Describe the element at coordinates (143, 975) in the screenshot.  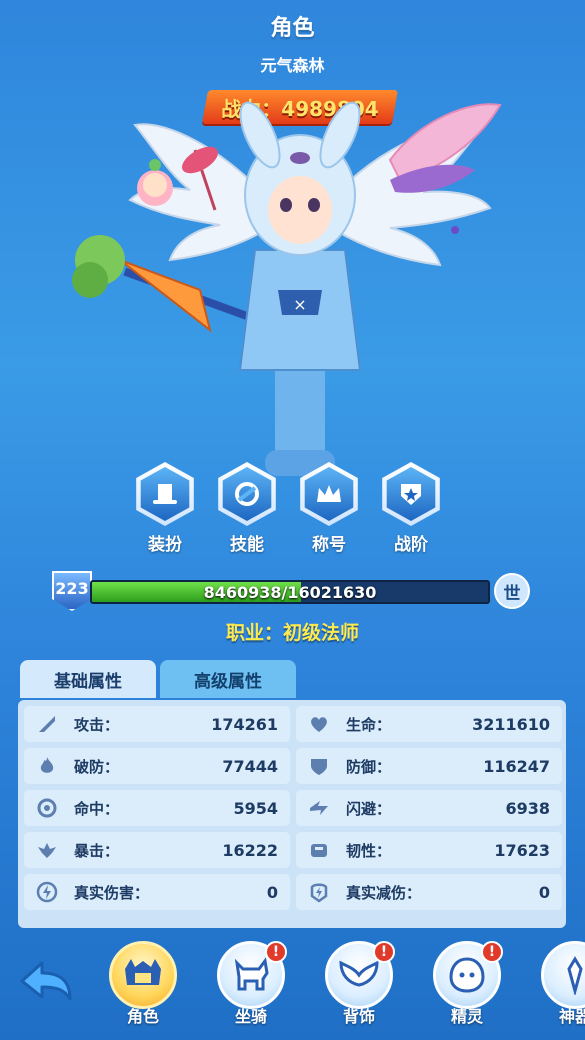
I see `character-helmet-icon` at that location.